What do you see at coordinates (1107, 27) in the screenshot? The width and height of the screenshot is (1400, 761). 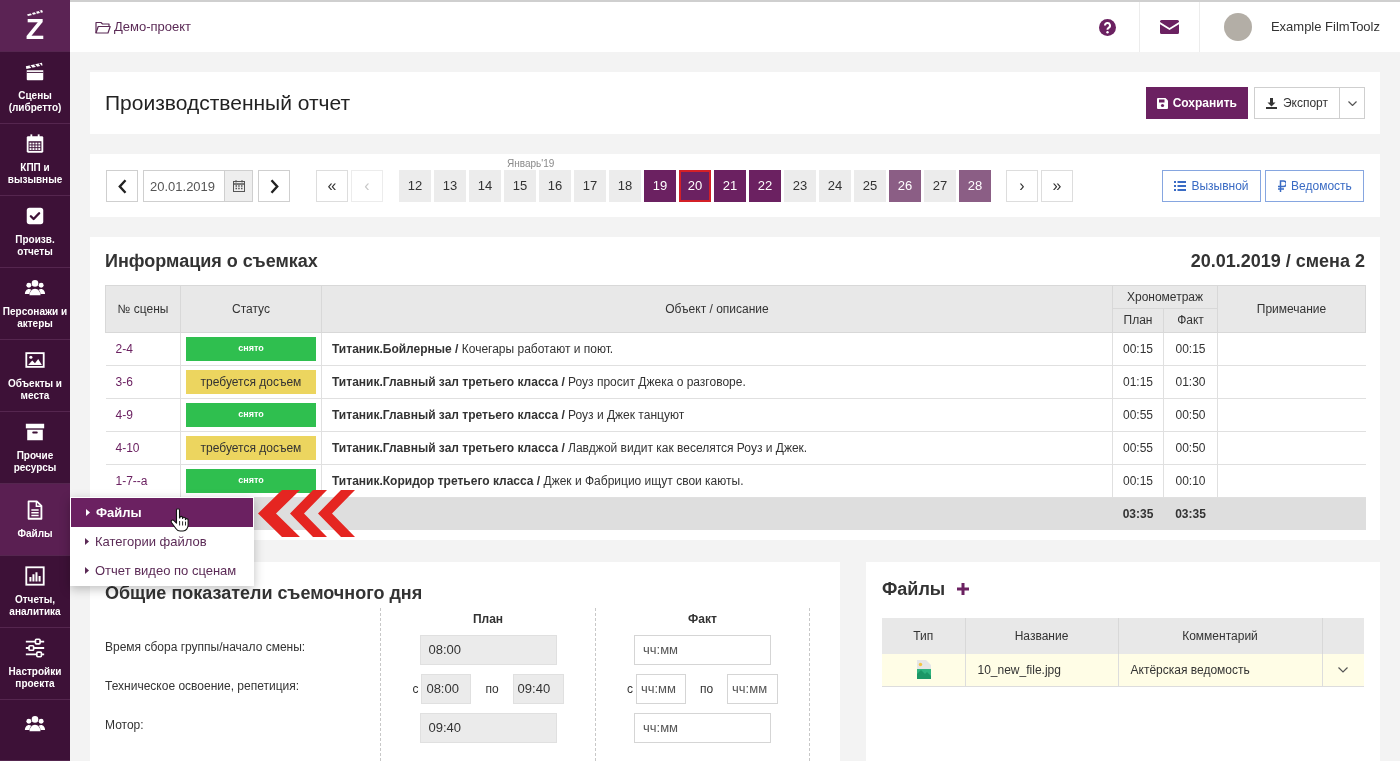 I see `help-icon` at bounding box center [1107, 27].